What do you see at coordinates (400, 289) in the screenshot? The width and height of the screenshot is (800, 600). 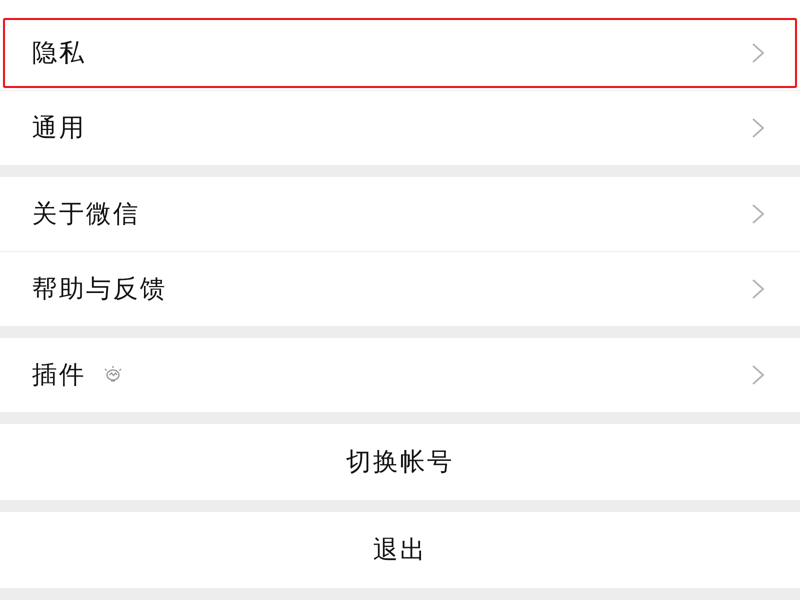 I see `settings-item: 帮助与反馈` at bounding box center [400, 289].